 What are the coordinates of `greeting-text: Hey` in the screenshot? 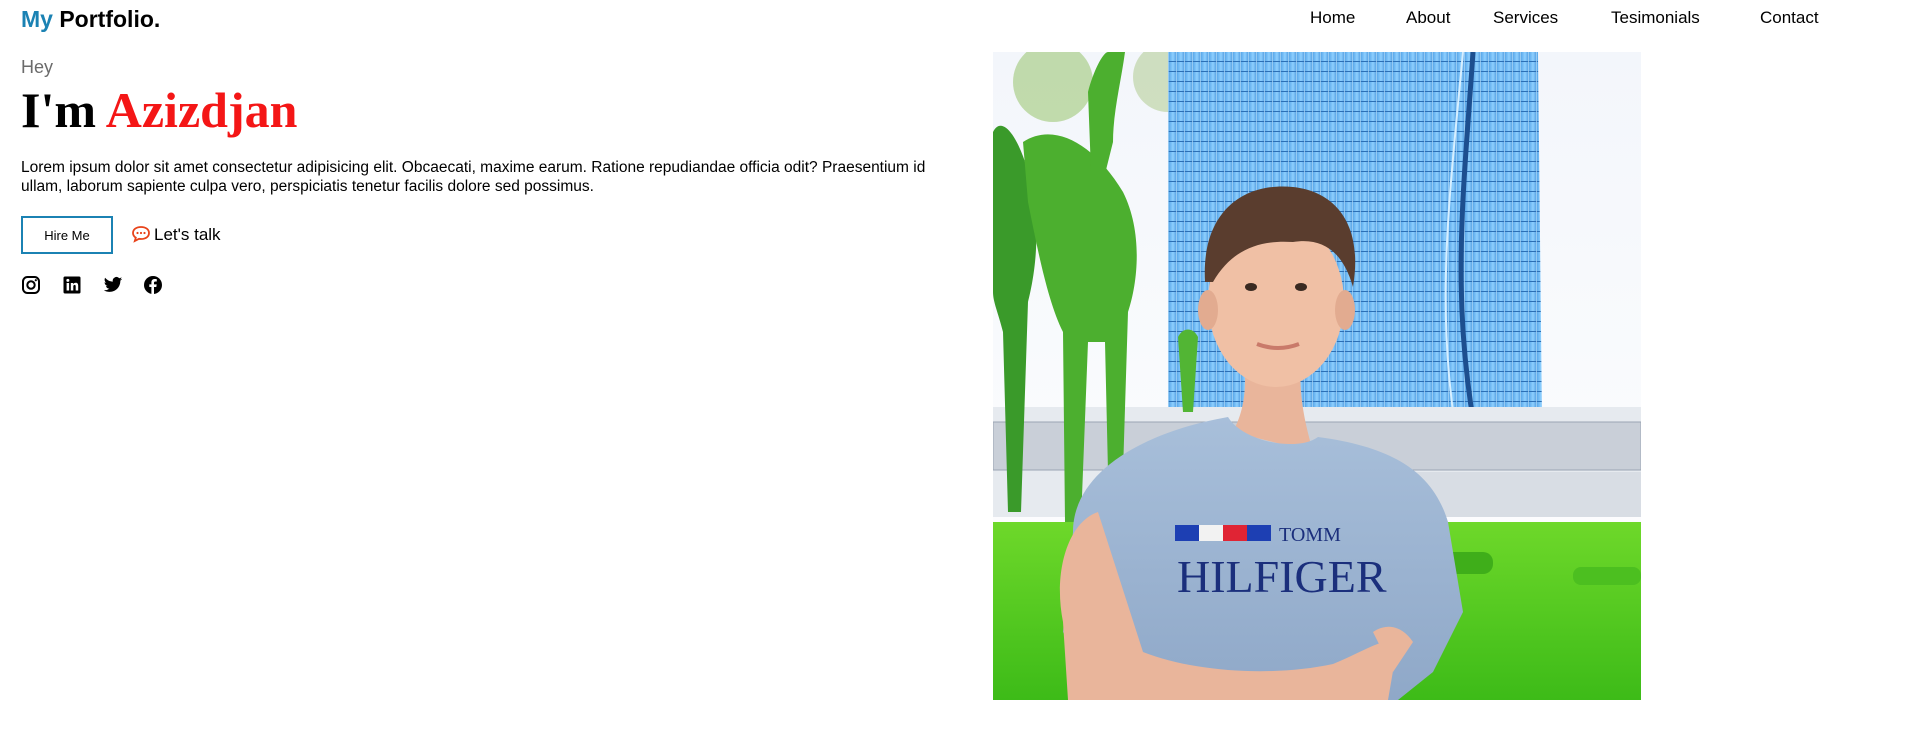 It's located at (37, 67).